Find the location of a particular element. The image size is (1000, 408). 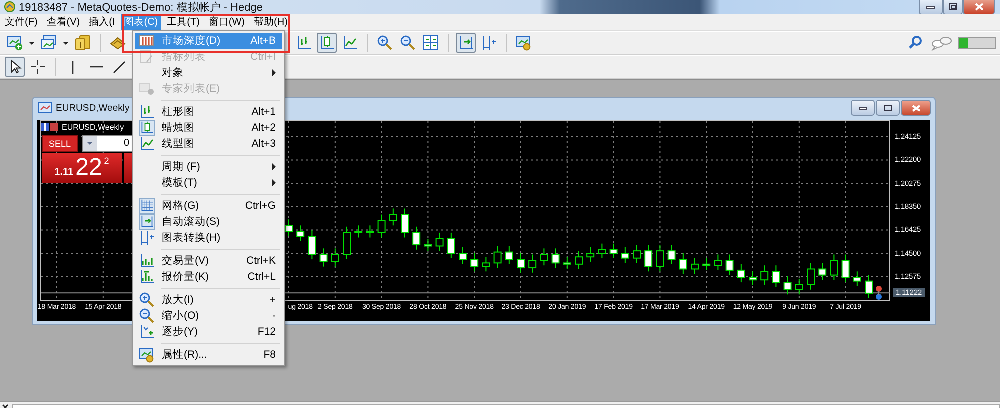

menu-item: 工具(T) is located at coordinates (183, 22).